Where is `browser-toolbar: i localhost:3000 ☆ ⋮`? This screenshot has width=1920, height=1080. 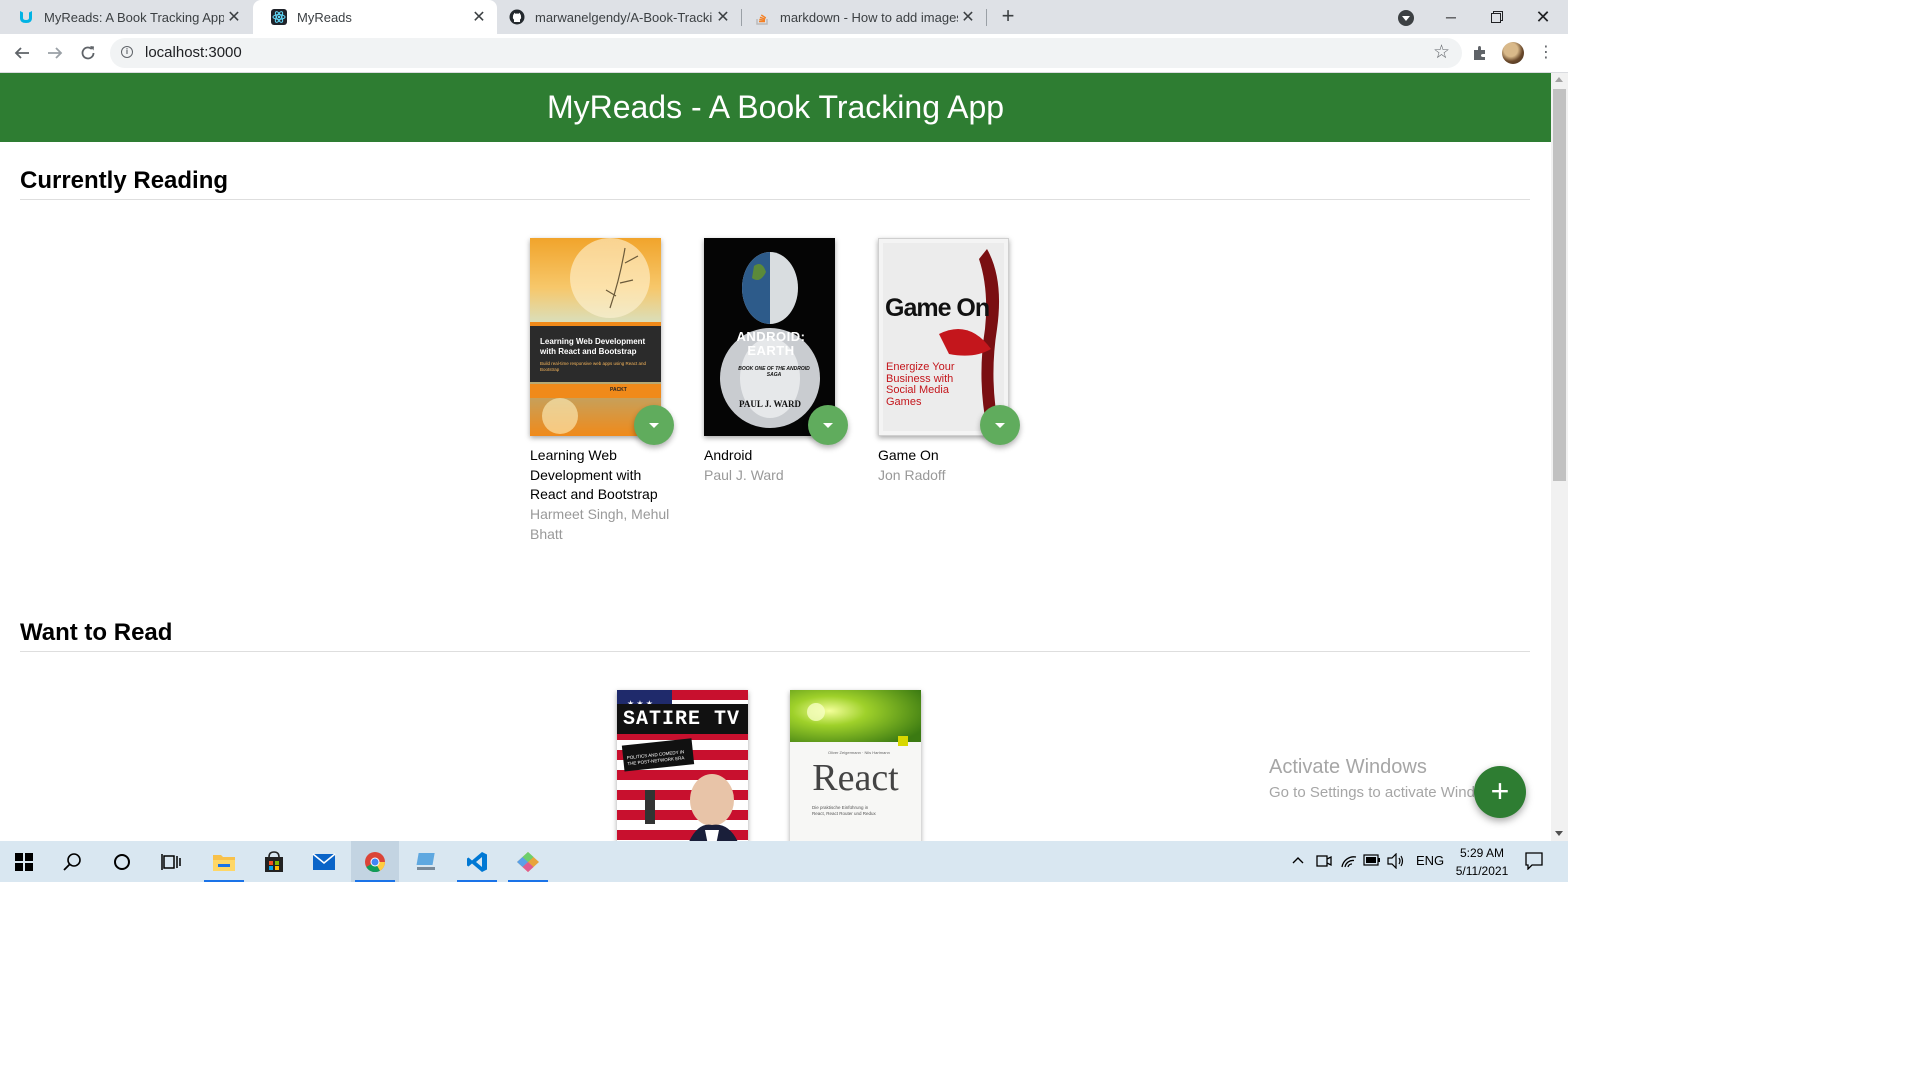
browser-toolbar: i localhost:3000 ☆ ⋮ is located at coordinates (784, 53).